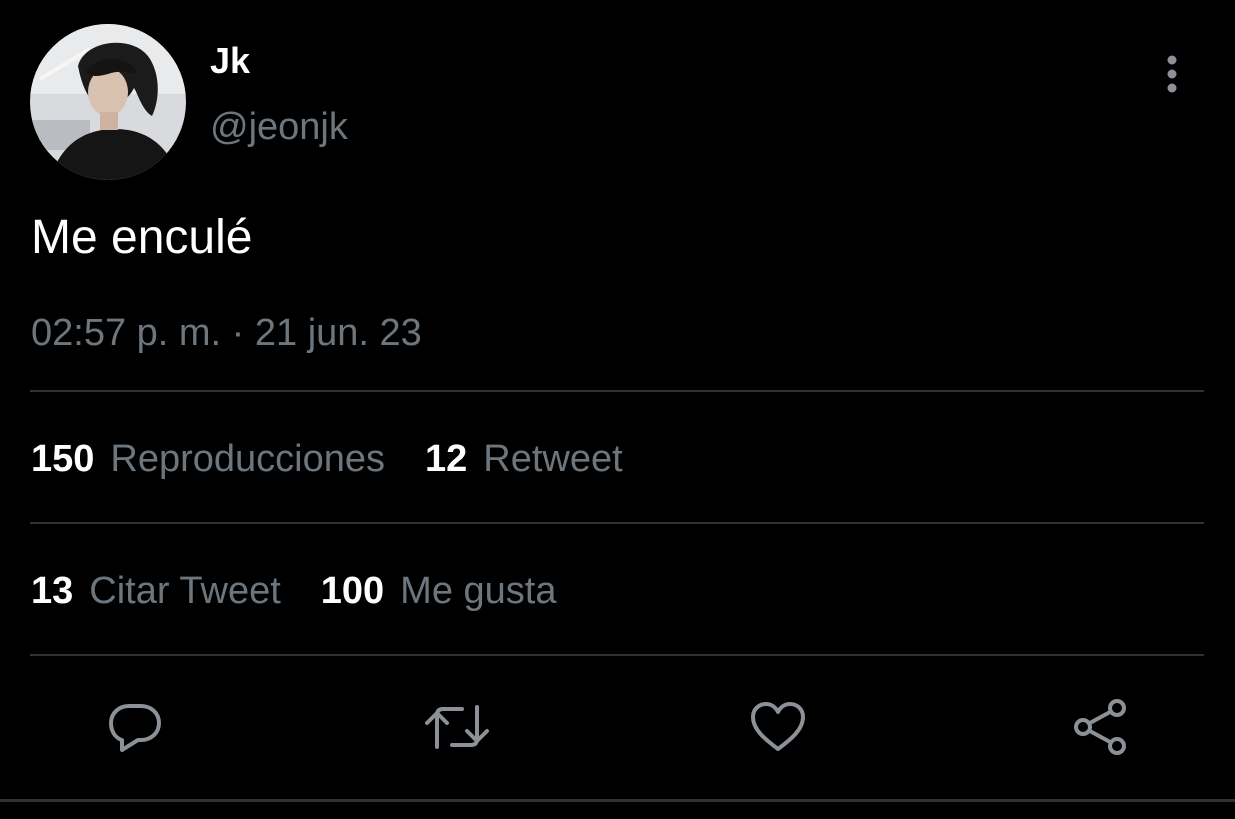 This screenshot has height=819, width=1235. I want to click on like-button, so click(778, 727).